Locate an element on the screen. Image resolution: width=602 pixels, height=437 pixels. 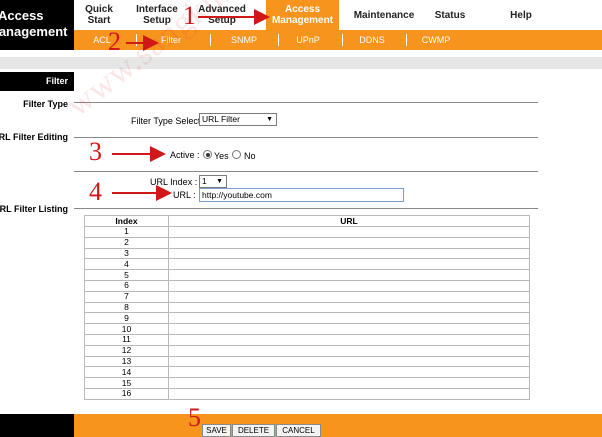
table-cell-index: 10 is located at coordinates (126, 329).